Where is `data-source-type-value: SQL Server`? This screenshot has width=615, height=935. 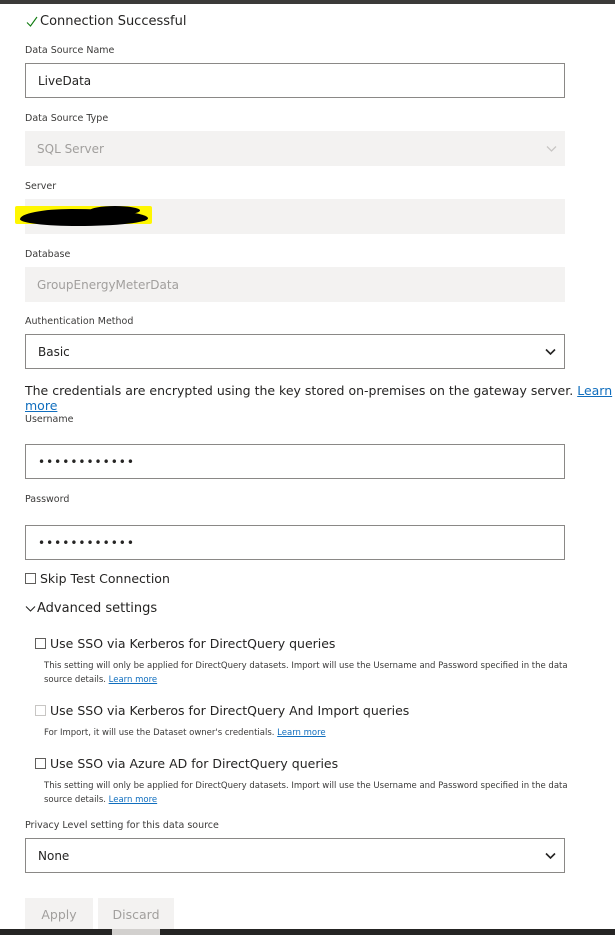
data-source-type-value: SQL Server is located at coordinates (70, 148).